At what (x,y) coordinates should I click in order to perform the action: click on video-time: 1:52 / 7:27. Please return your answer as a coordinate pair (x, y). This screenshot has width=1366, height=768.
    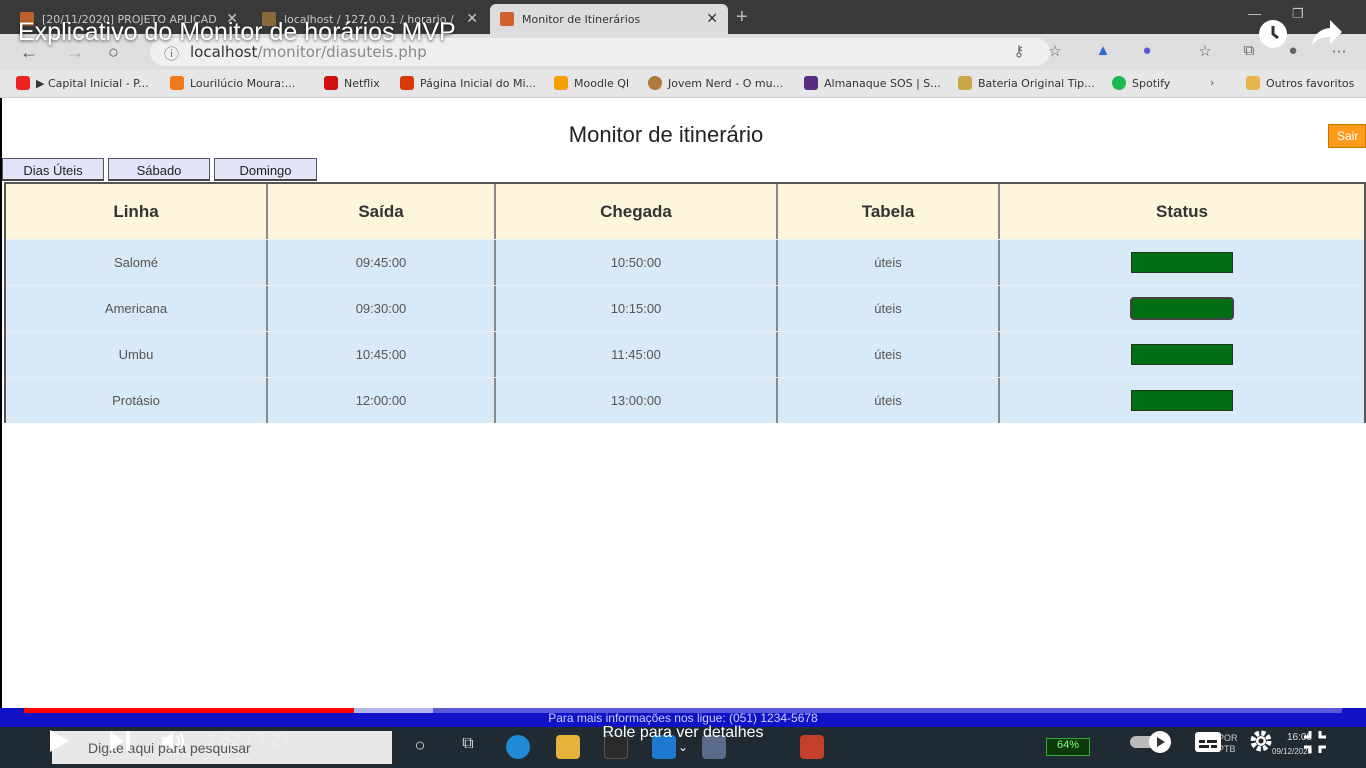
    Looking at the image, I should click on (249, 740).